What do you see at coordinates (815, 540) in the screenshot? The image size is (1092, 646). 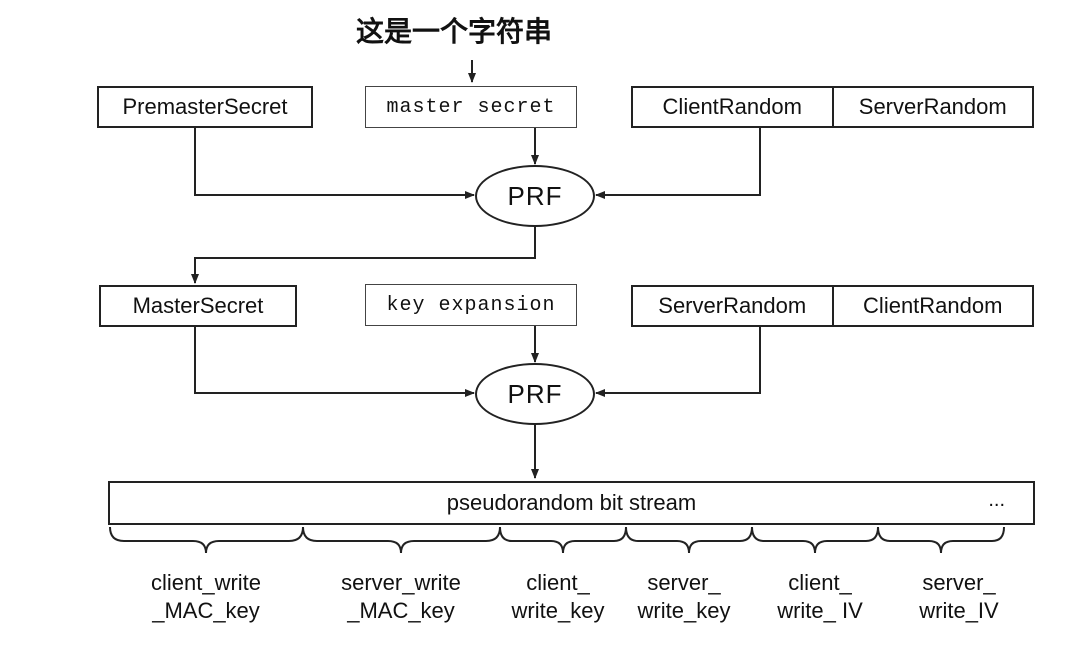 I see `brace-client-write-iv` at bounding box center [815, 540].